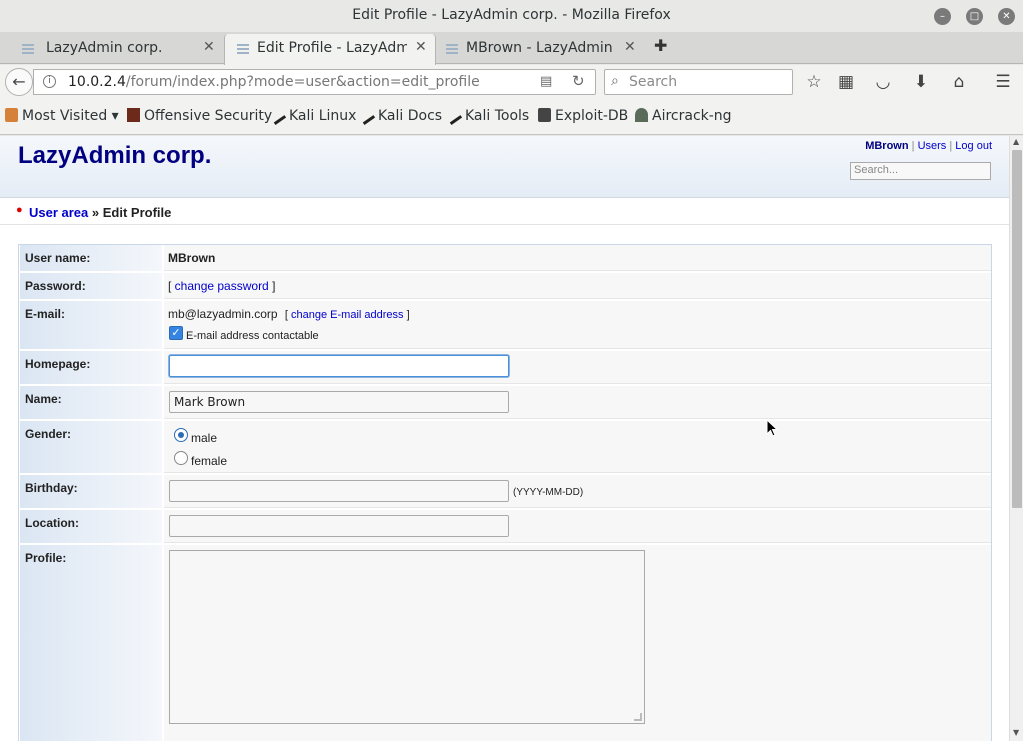  I want to click on gender-label: Gender:, so click(91, 447).